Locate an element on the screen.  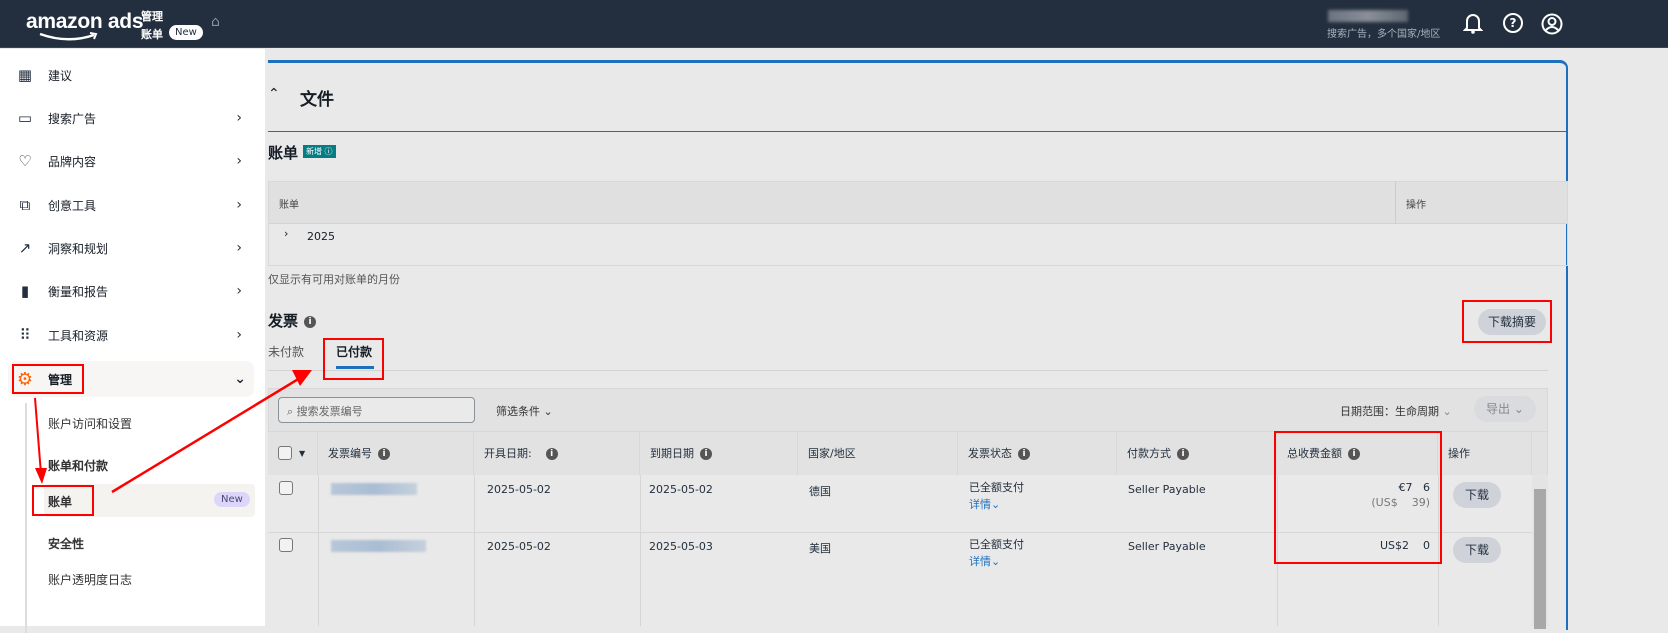
annotation-arrows is located at coordinates (173, 432).